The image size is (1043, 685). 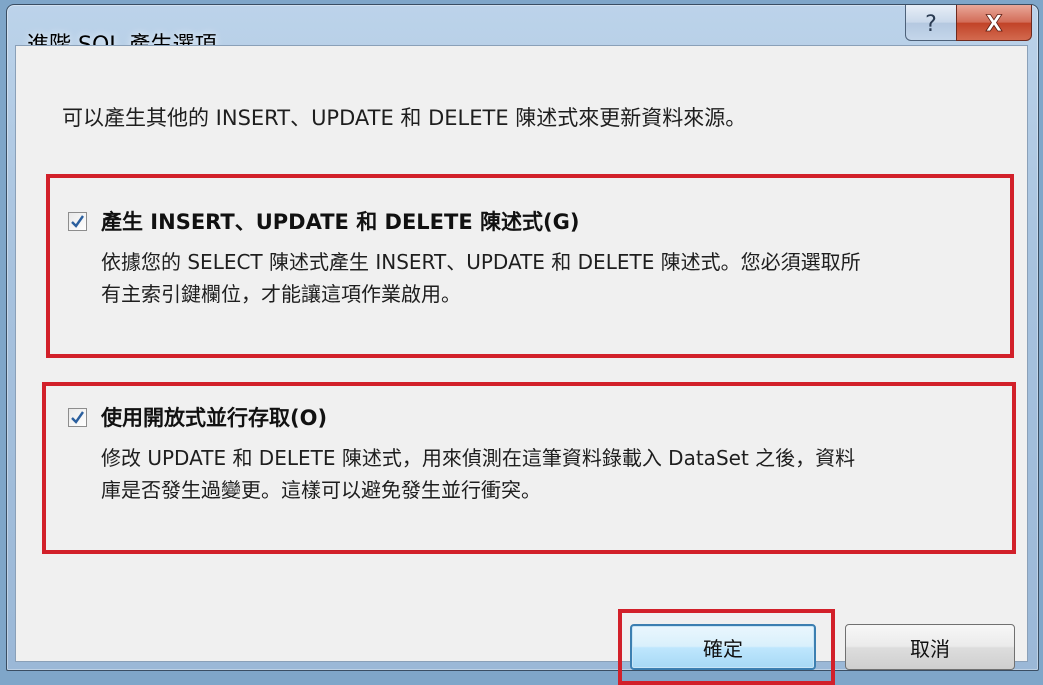 I want to click on close-icon: X, so click(x=994, y=23).